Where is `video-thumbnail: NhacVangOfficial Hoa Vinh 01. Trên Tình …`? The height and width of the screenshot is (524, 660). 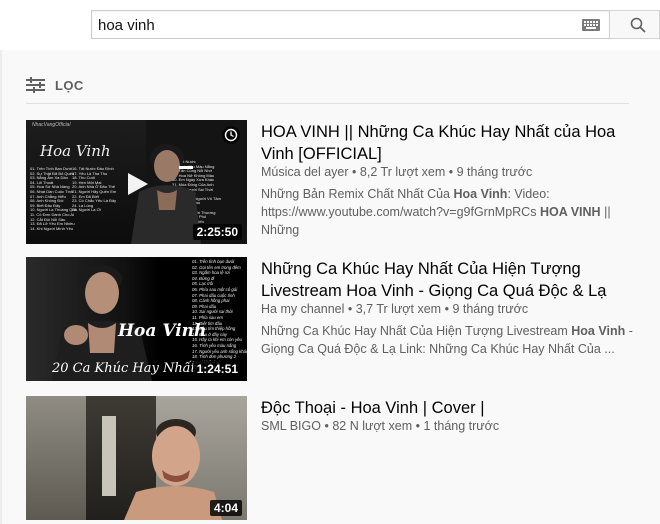
video-thumbnail: NhacVangOfficial Hoa Vinh 01. Trên Tình … is located at coordinates (136, 182).